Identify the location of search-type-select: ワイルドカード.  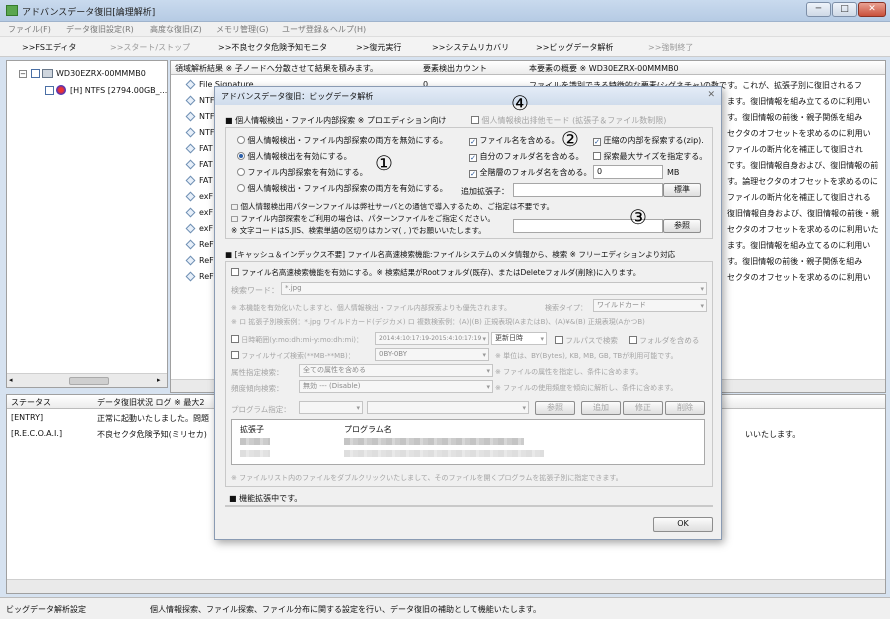
(650, 305).